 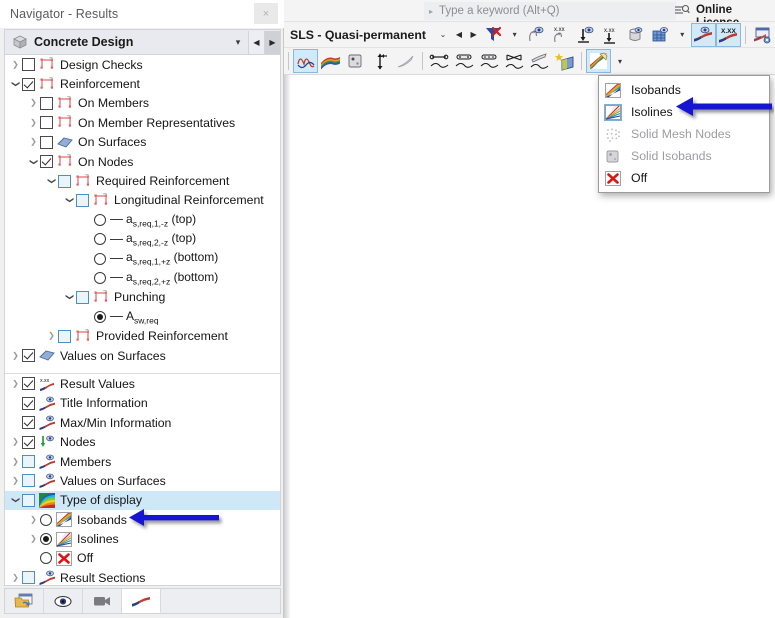 I want to click on checkbox-members, so click(x=28, y=461).